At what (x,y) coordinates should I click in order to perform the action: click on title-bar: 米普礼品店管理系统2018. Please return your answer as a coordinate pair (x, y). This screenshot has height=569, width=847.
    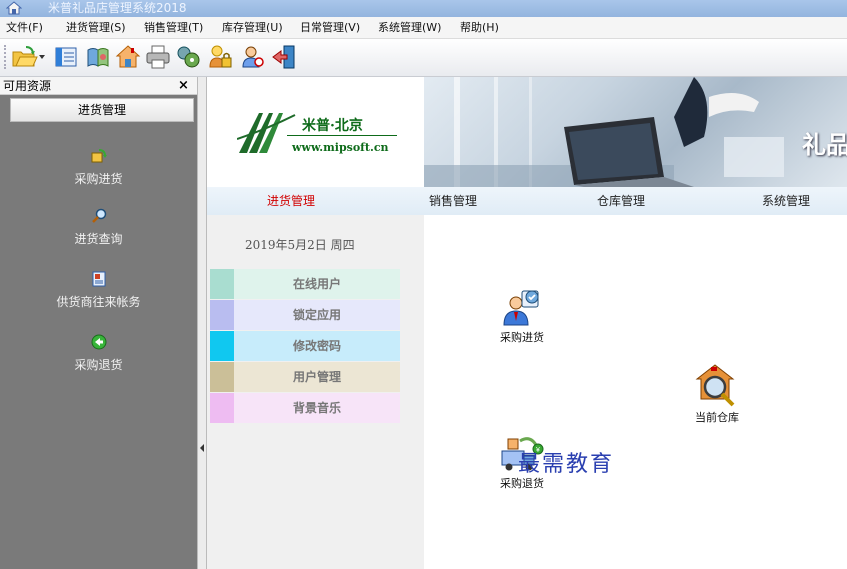
    Looking at the image, I should click on (423, 8).